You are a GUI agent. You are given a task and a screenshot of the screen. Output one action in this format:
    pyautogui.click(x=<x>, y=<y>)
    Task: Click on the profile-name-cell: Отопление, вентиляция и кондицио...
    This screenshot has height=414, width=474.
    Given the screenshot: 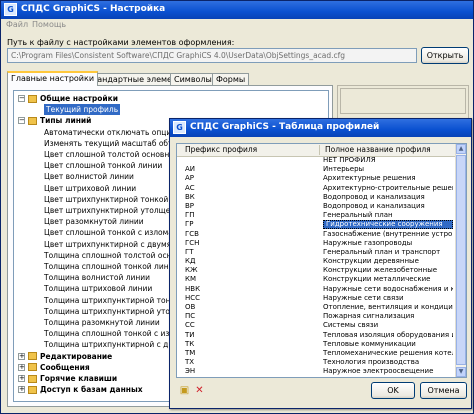 What is the action you would take?
    pyautogui.click(x=388, y=307)
    